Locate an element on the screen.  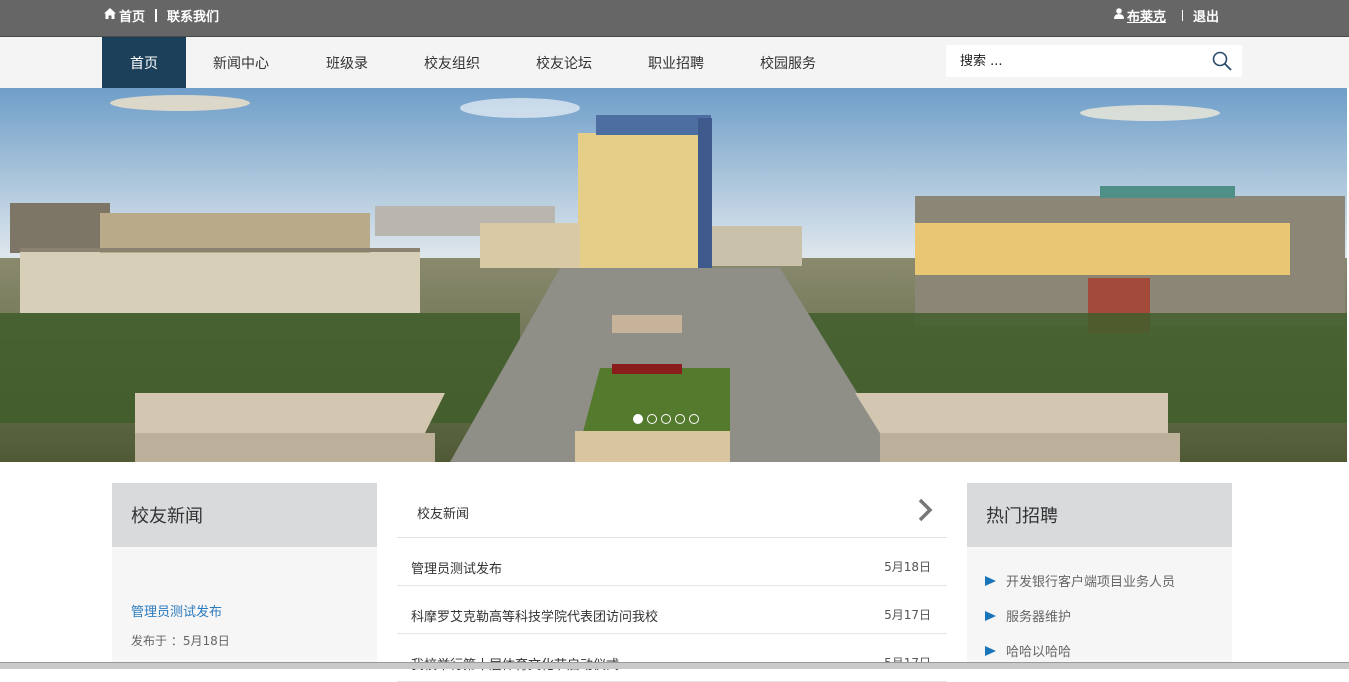
job-item: 服务器维护 is located at coordinates (1028, 615).